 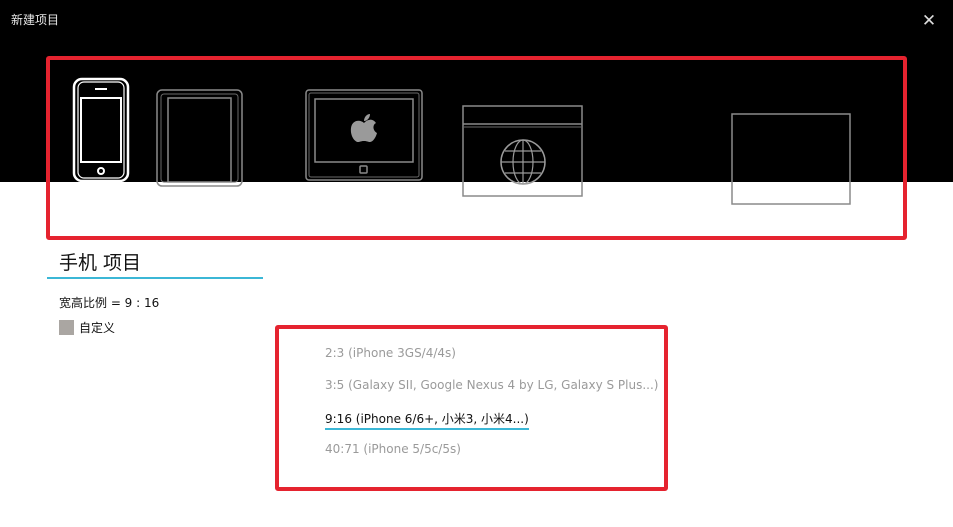 What do you see at coordinates (97, 327) in the screenshot?
I see `custom-label: 自定义` at bounding box center [97, 327].